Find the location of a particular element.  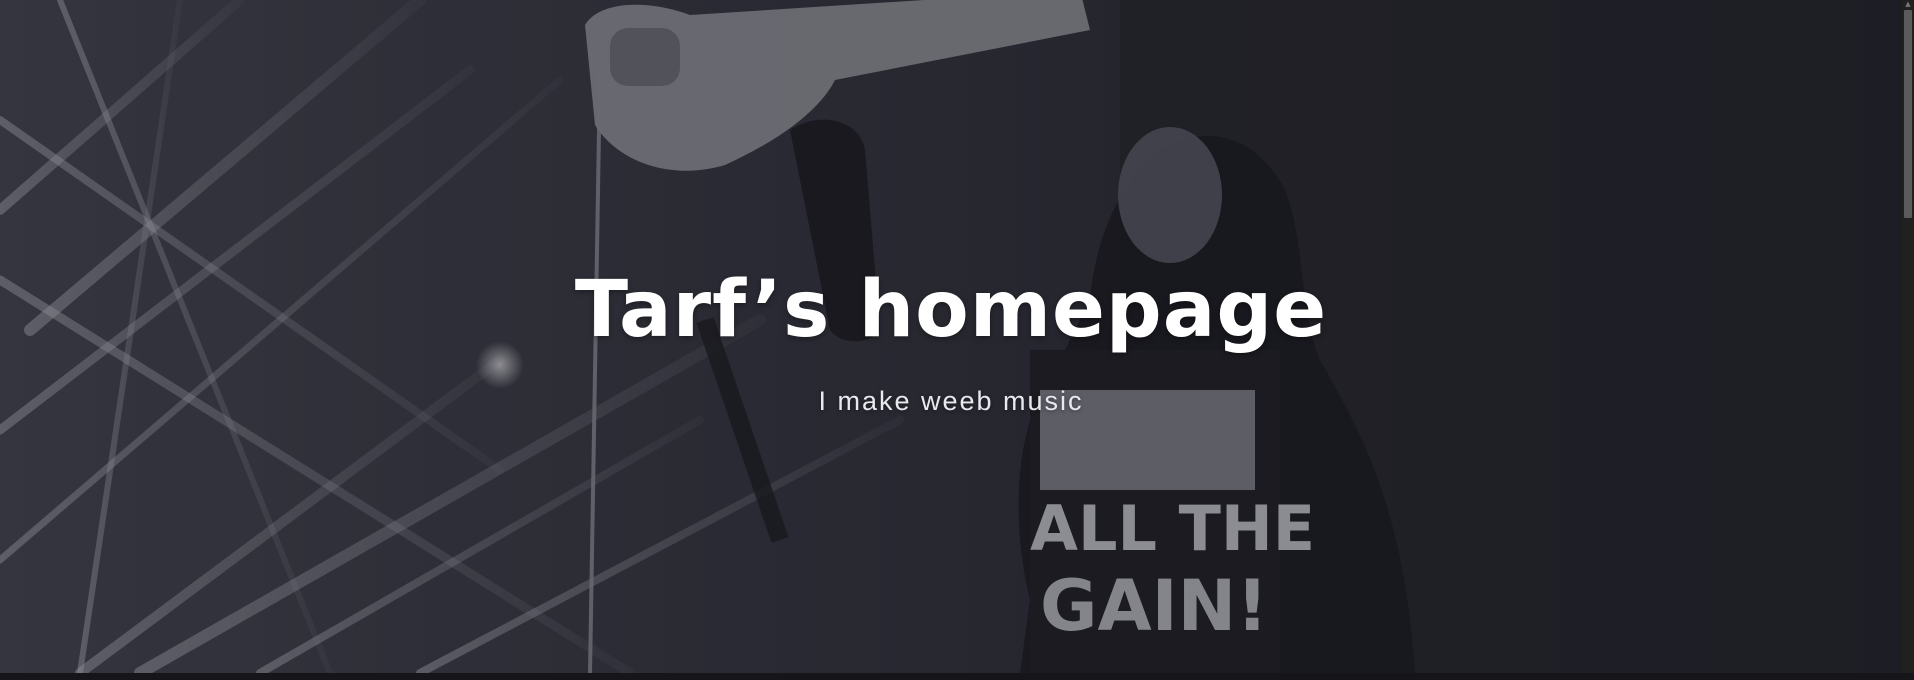

scrollbar-thumb is located at coordinates (1908, 114).